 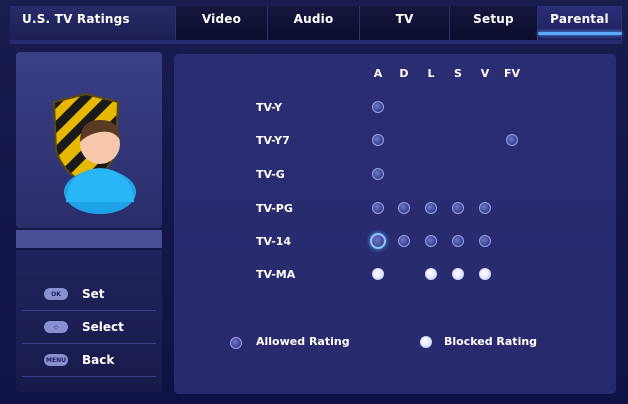 I want to click on hint-select: ◇ Select, so click(x=89, y=327).